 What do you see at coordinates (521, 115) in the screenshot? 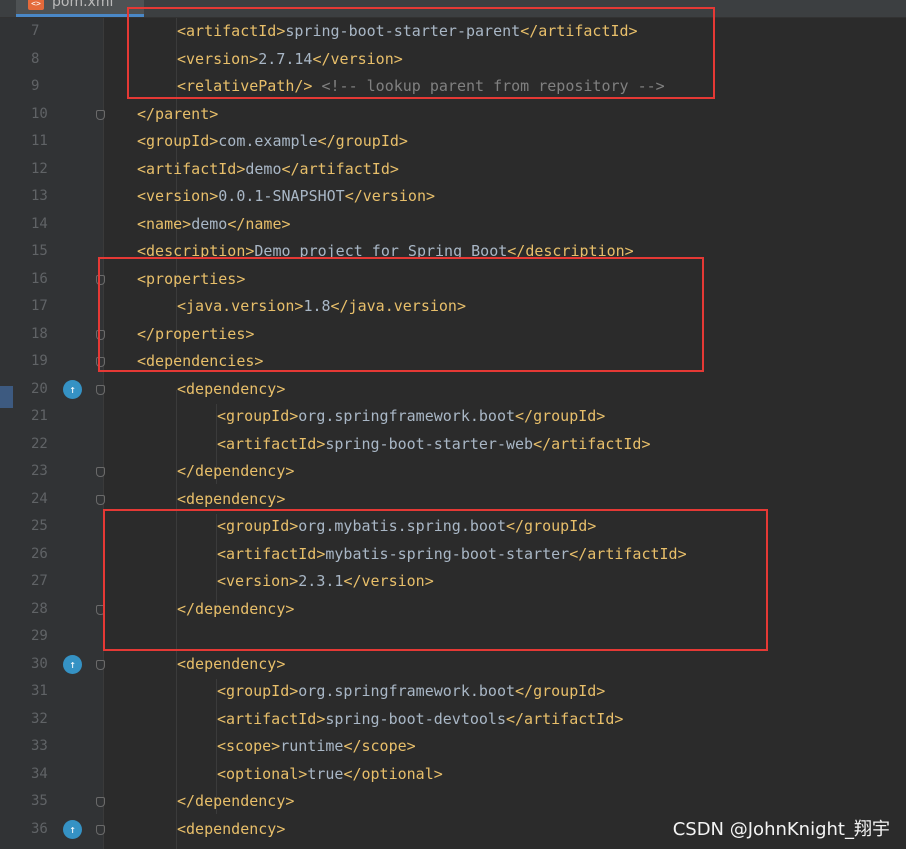
I see `code-line: </parent>` at bounding box center [521, 115].